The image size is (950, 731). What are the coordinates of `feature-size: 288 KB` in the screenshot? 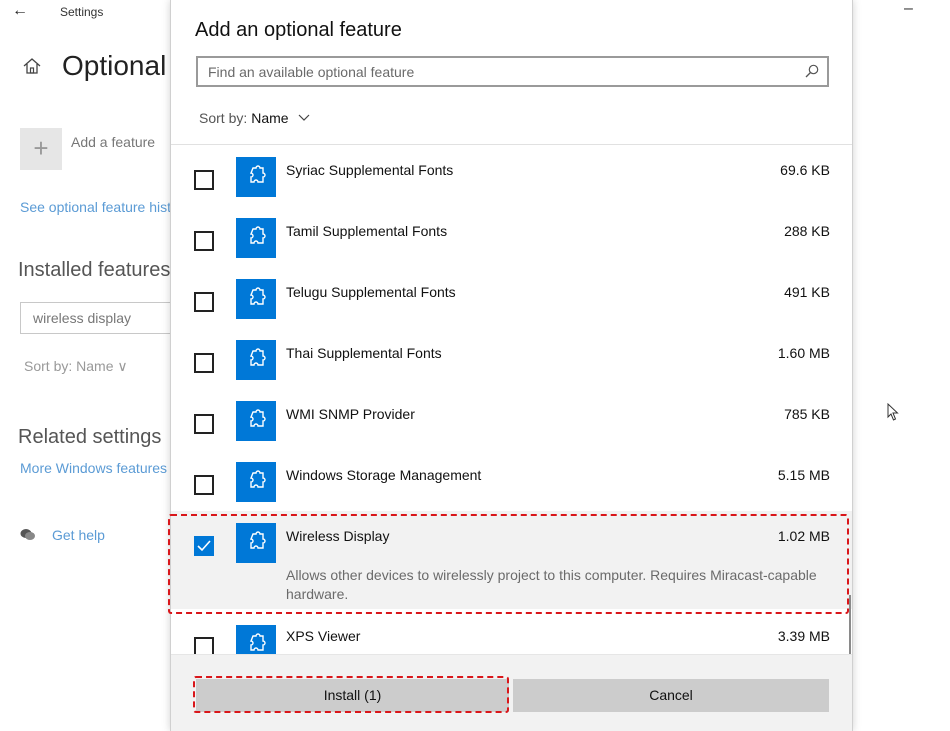 It's located at (807, 231).